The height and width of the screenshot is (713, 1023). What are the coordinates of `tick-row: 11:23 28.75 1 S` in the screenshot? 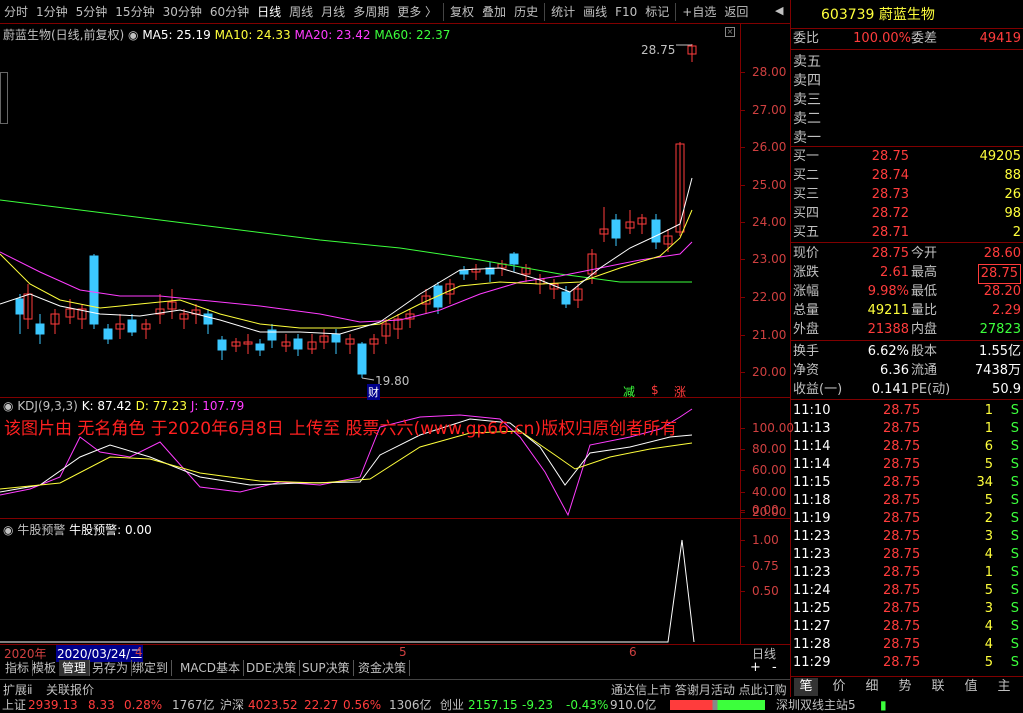 It's located at (906, 572).